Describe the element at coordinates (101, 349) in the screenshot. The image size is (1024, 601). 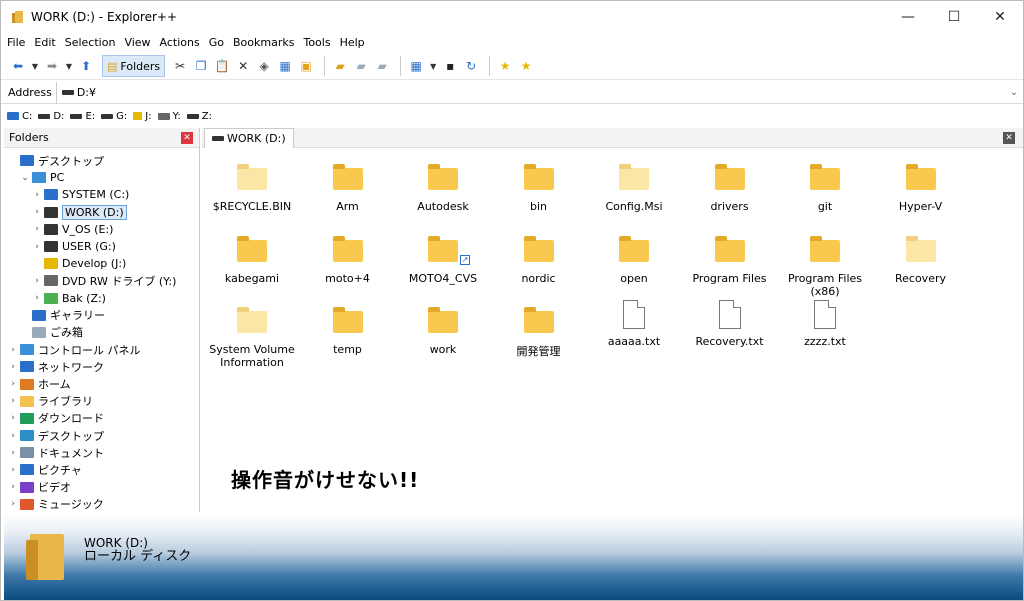
I see `tree-item: › コントロール パネル` at that location.